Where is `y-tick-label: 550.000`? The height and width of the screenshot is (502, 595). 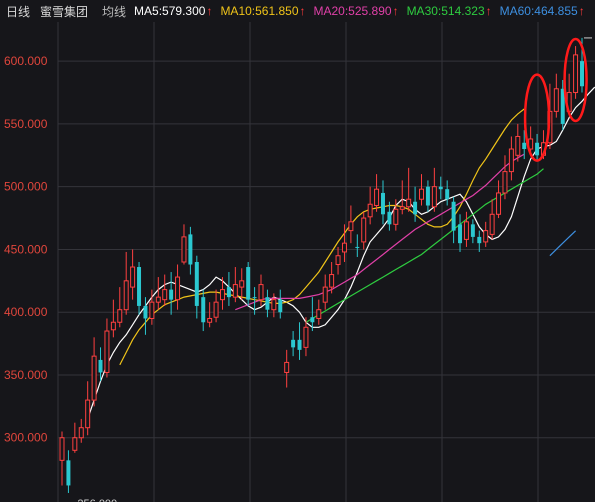
y-tick-label: 550.000 is located at coordinates (26, 124).